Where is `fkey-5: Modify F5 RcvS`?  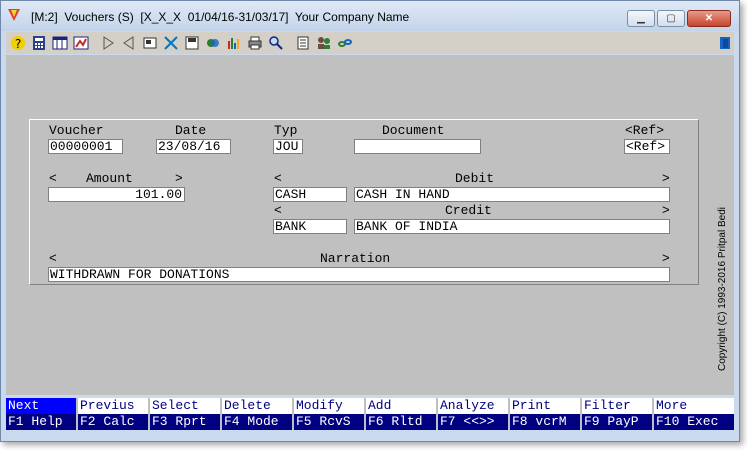 fkey-5: Modify F5 RcvS is located at coordinates (329, 414).